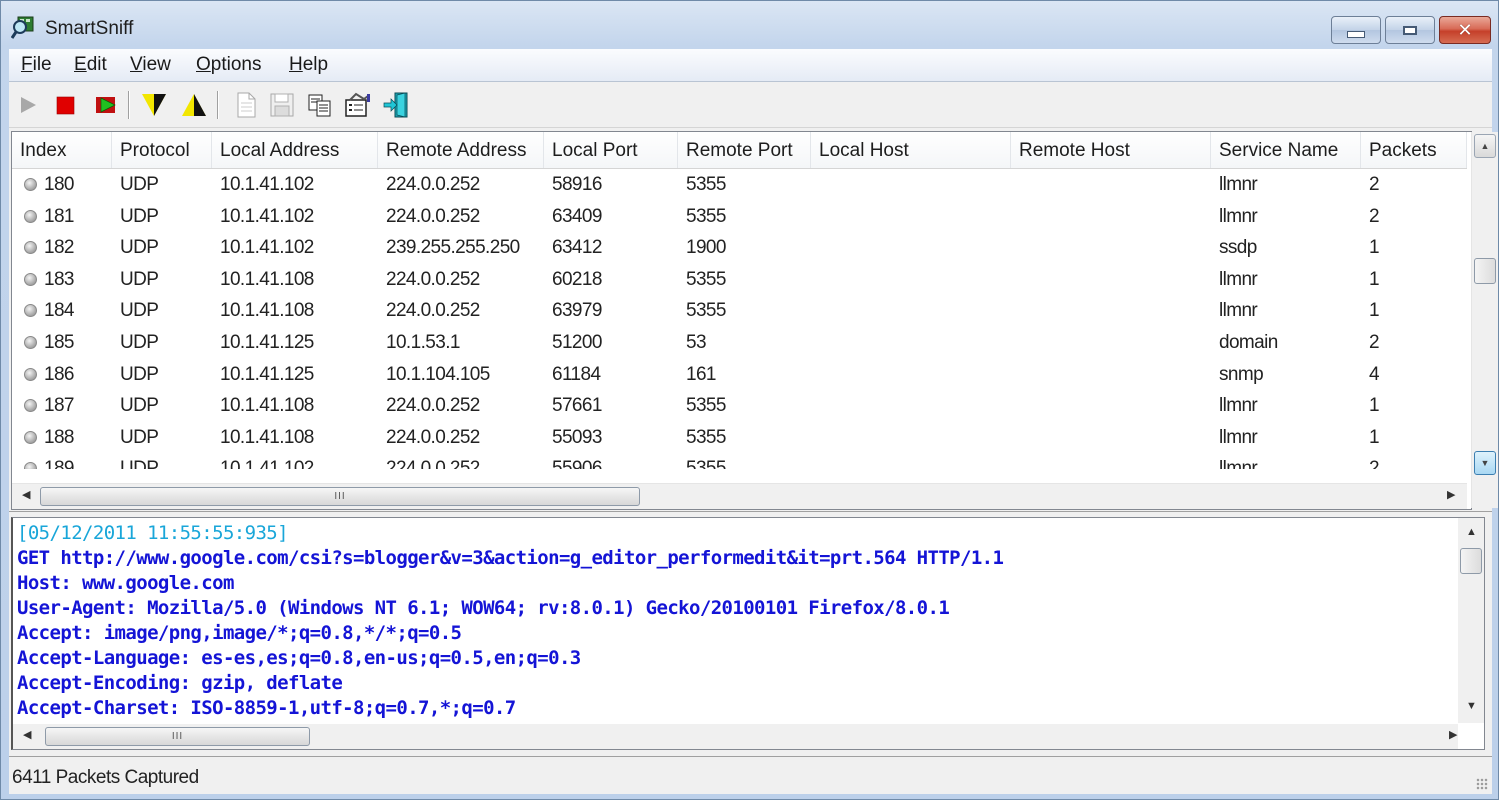  Describe the element at coordinates (739, 343) in the screenshot. I see `table-row: 185 UDP 10.1.41.125 10.1.53.1 51200 53 domain 2` at that location.